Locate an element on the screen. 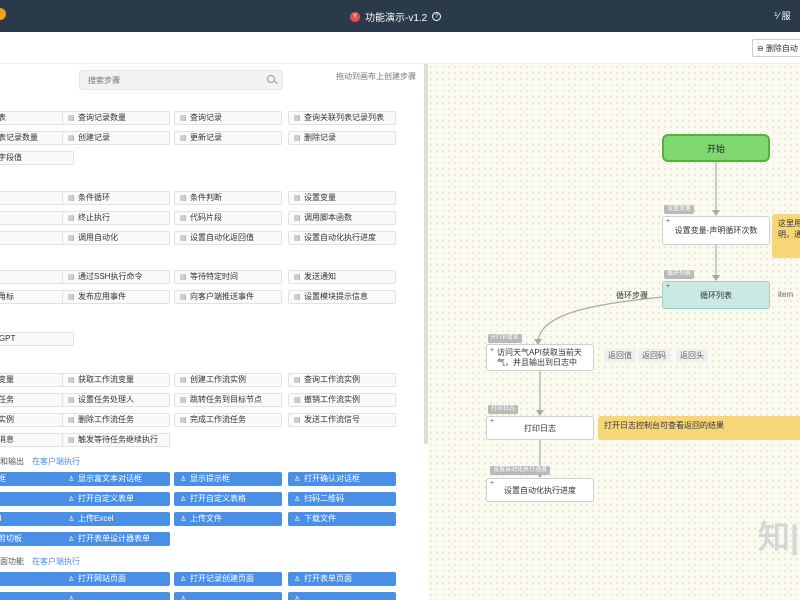  step-button: ▤ 删除工作流任务 is located at coordinates (116, 420).